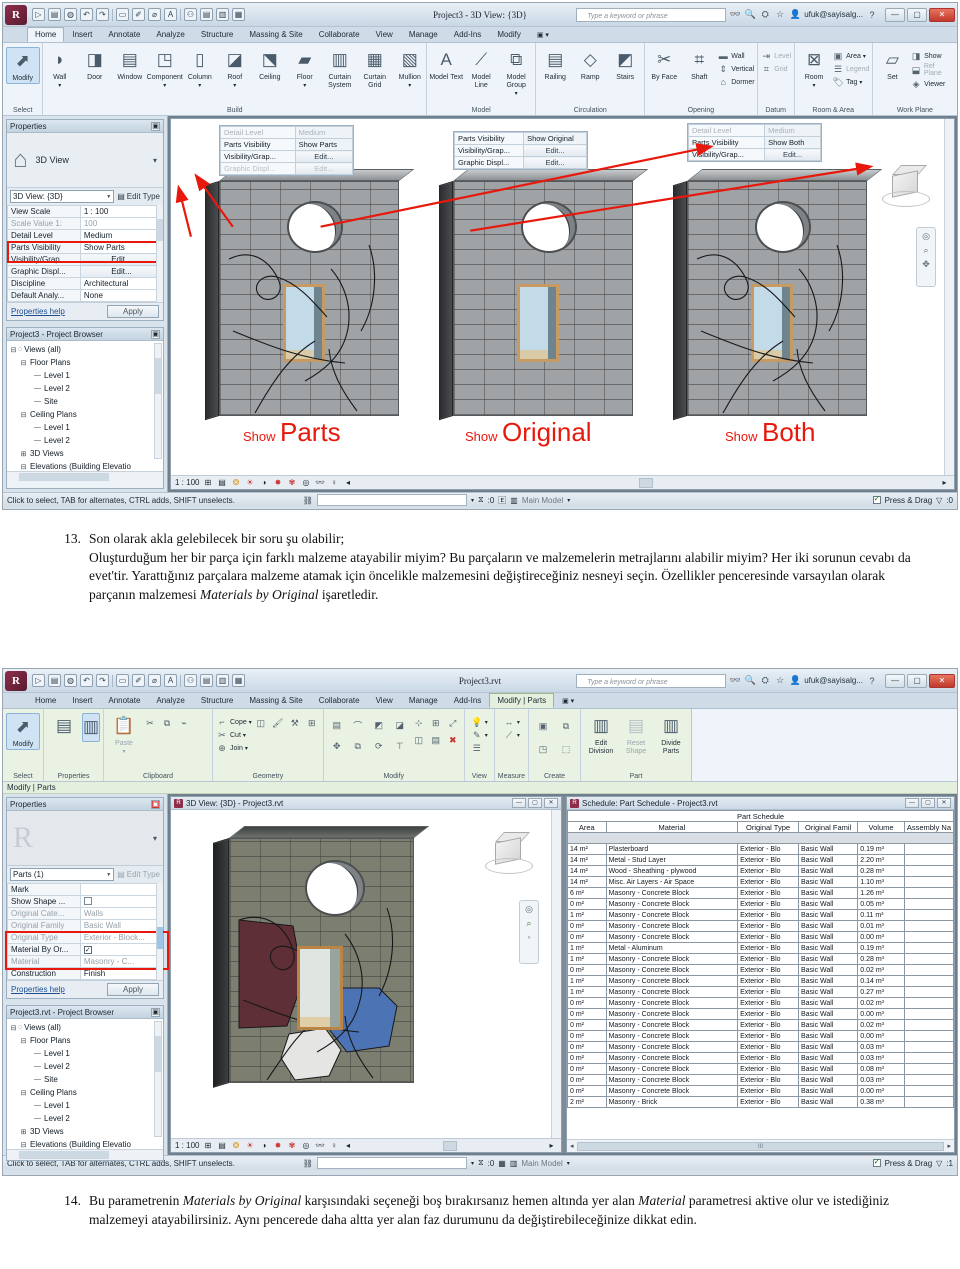 This screenshot has height=1269, width=960. Describe the element at coordinates (123, 752) in the screenshot. I see `paste-dropdown-icon: ▾` at that location.